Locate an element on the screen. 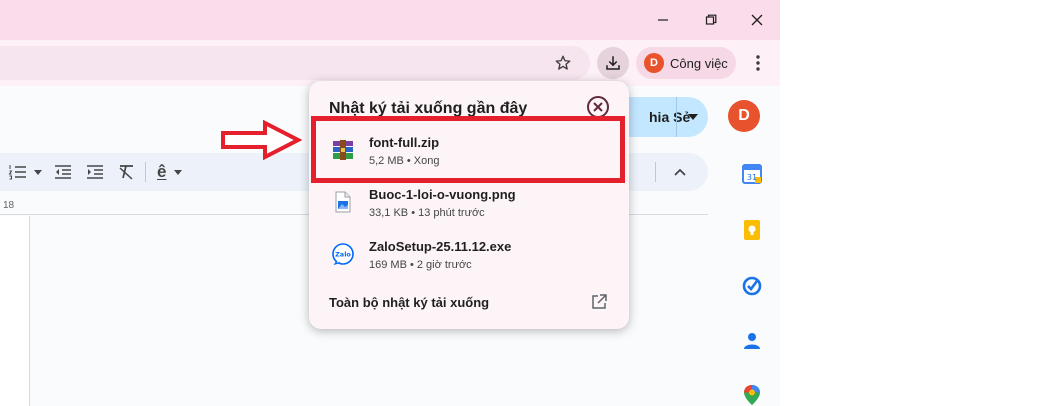 The width and height of the screenshot is (1040, 406). chevron-up-icon is located at coordinates (680, 172).